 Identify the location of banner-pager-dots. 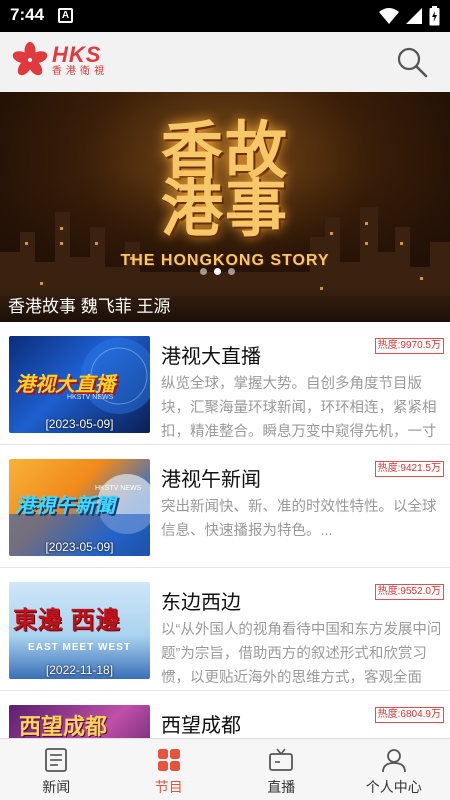
(217, 271).